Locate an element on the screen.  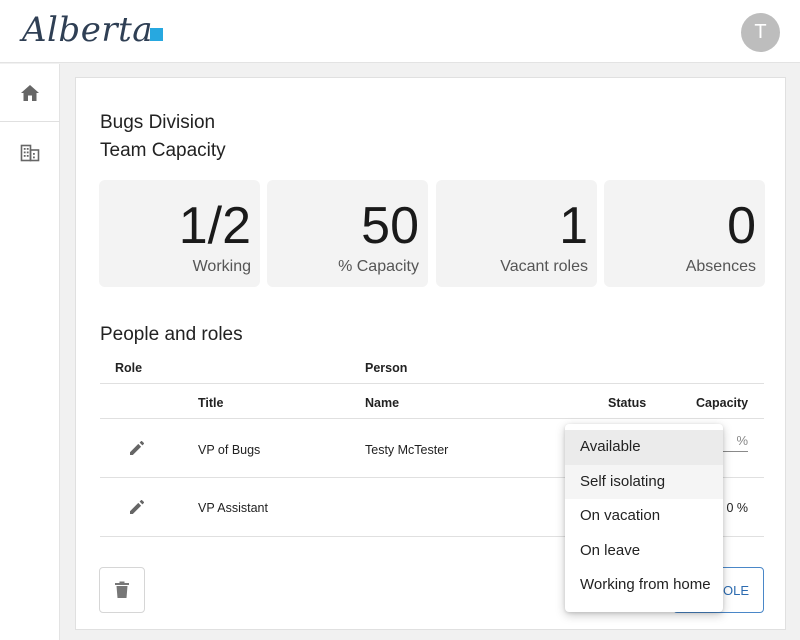
division-title: Bugs Division is located at coordinates (158, 122).